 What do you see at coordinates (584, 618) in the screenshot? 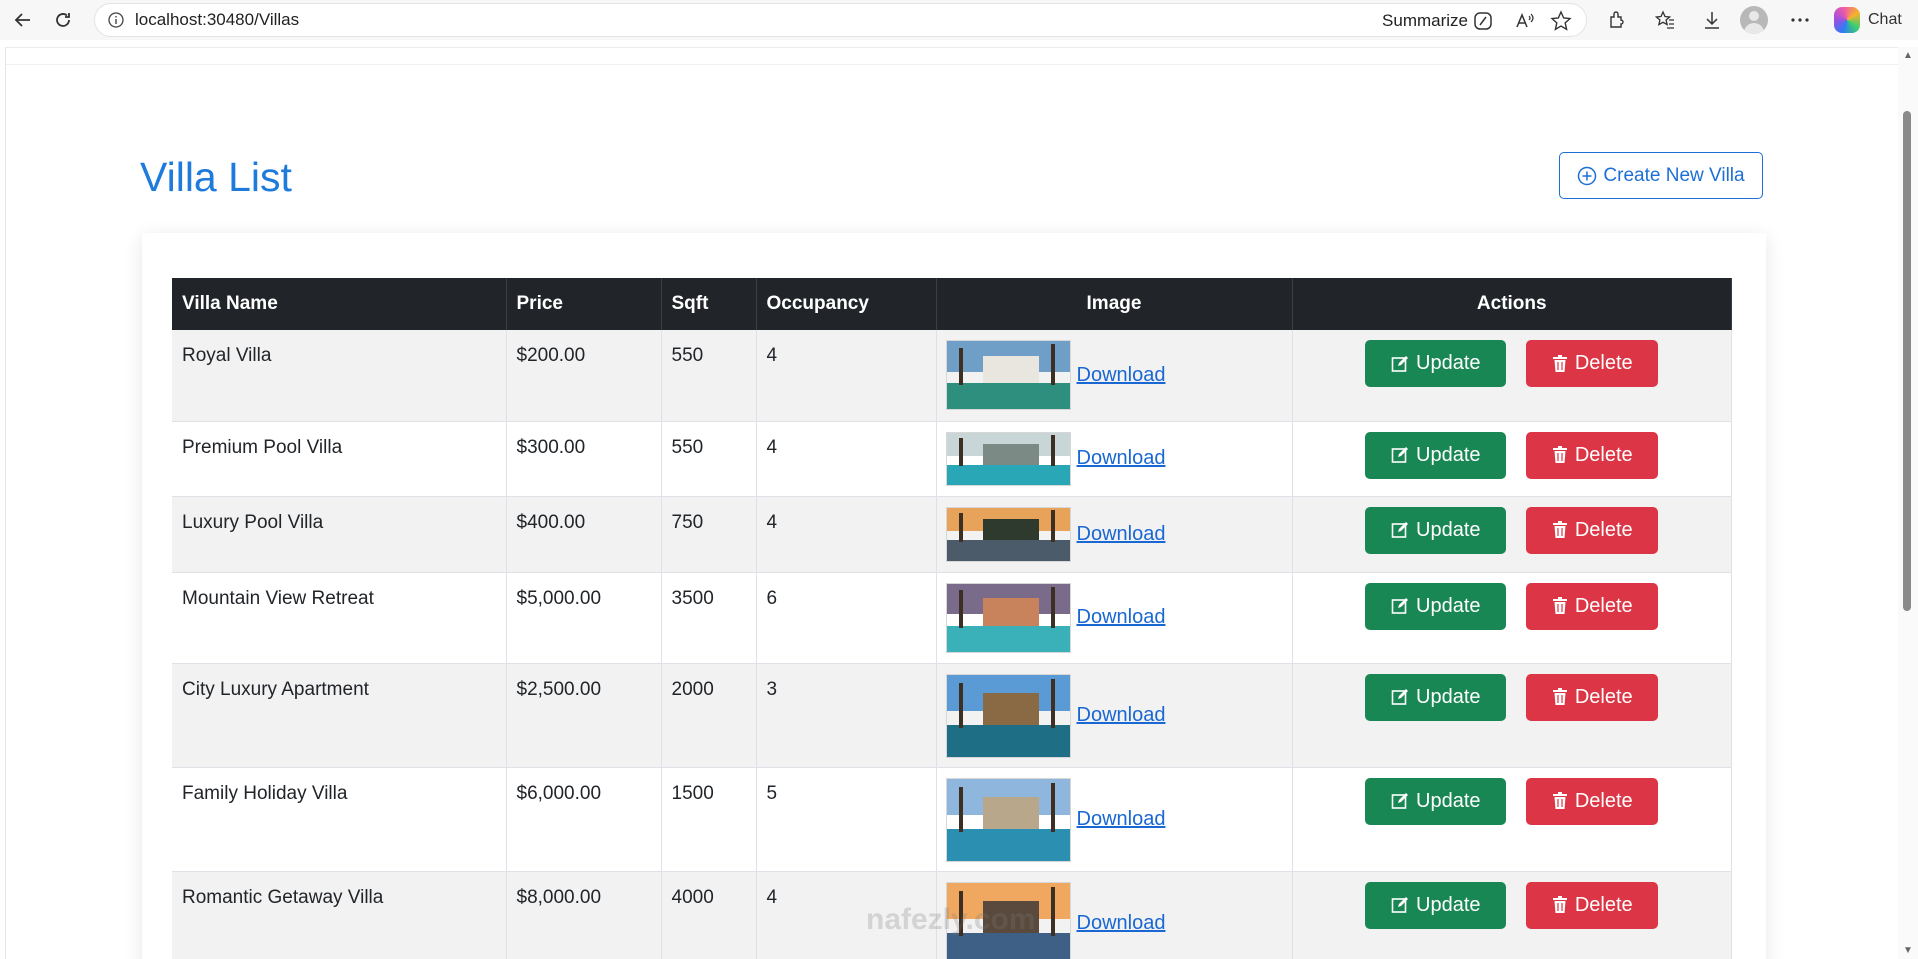
I see `price-cell: $5,000.00` at bounding box center [584, 618].